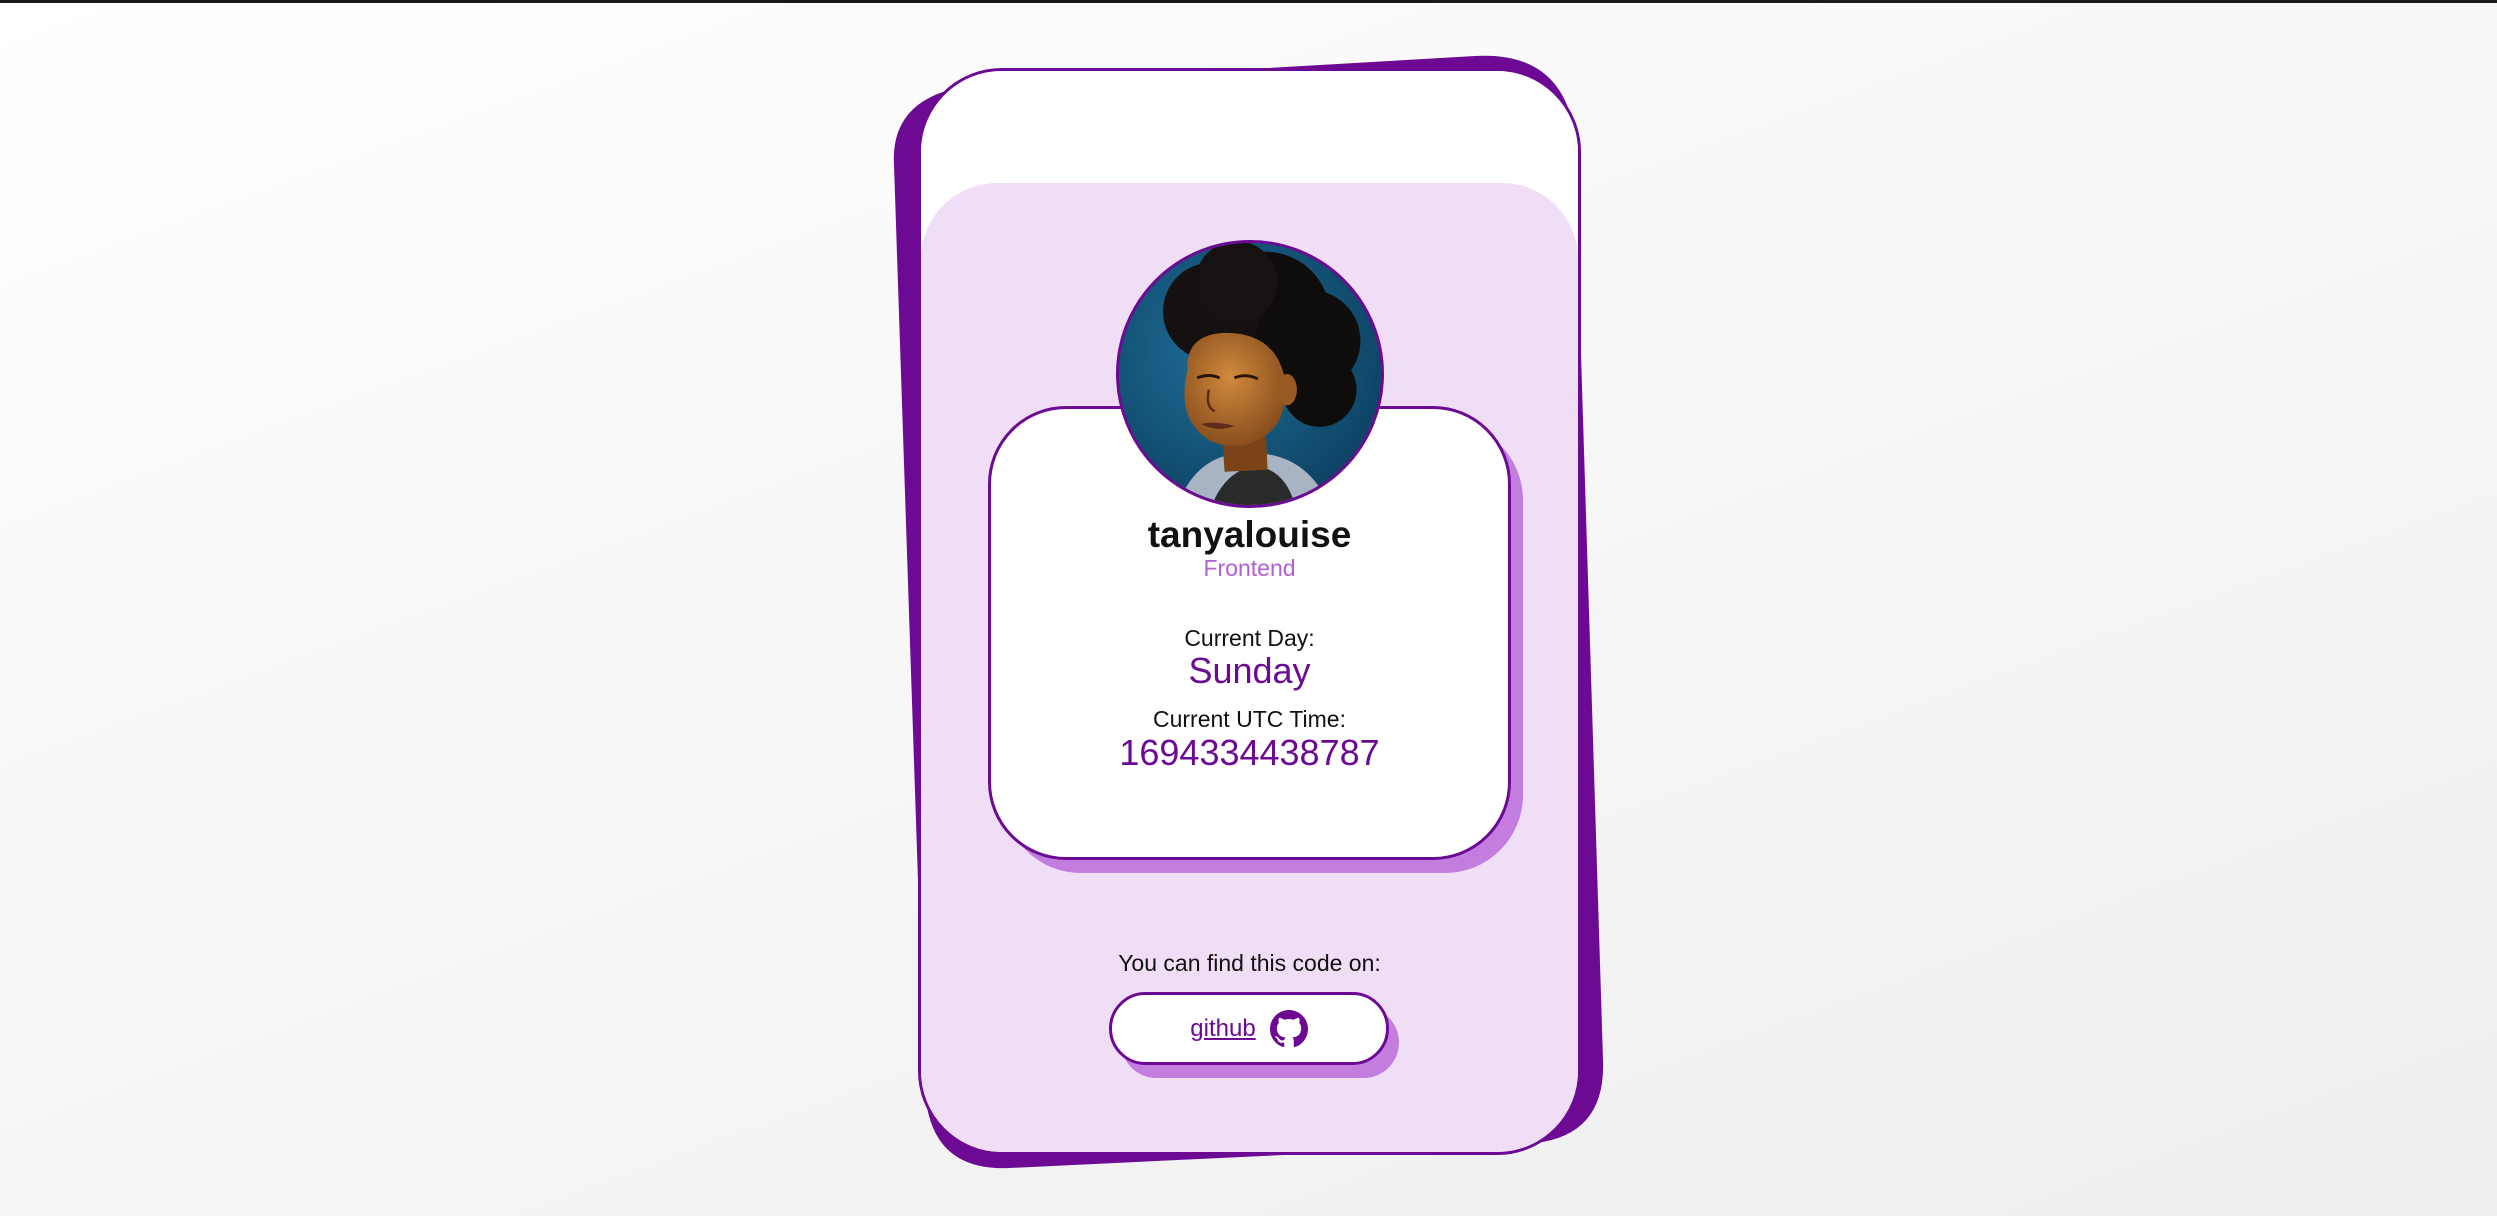  Describe the element at coordinates (1249, 128) in the screenshot. I see `card-header-area` at that location.